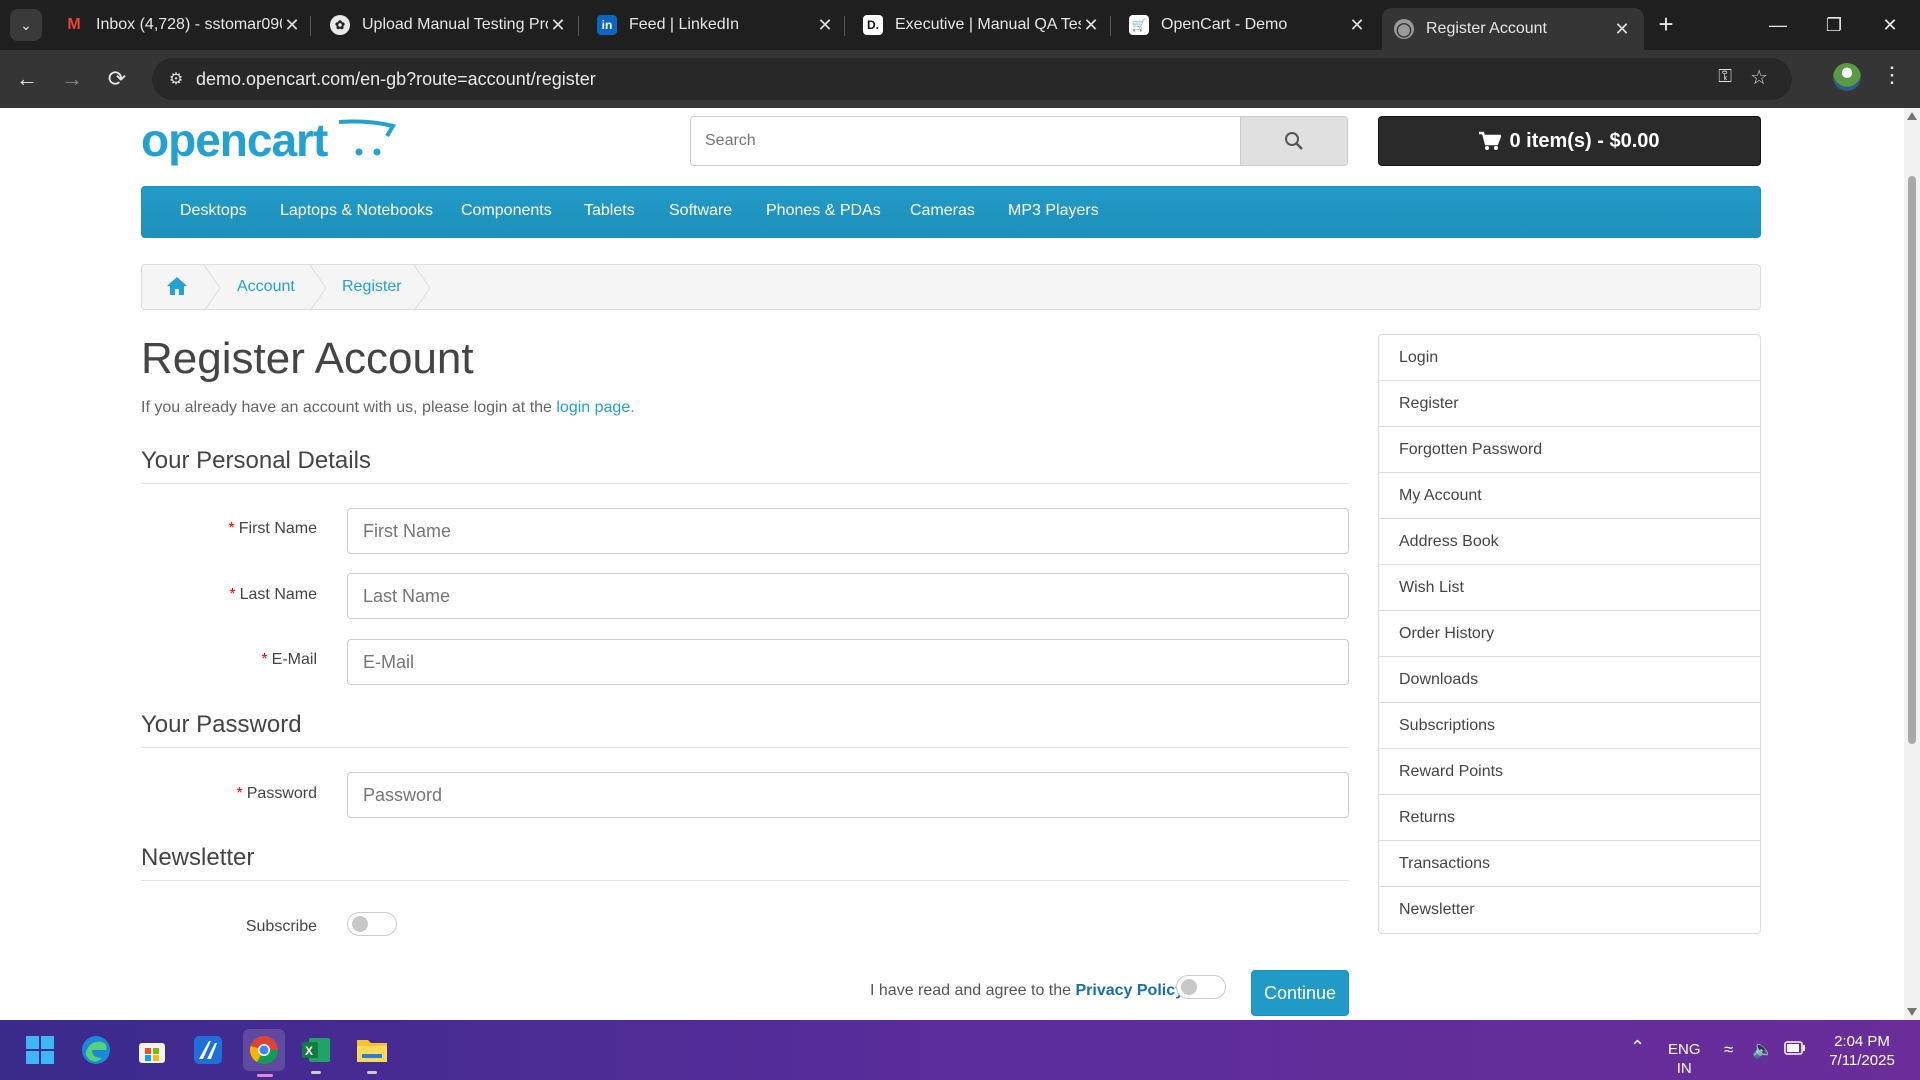 This screenshot has width=1920, height=1080. Describe the element at coordinates (609, 211) in the screenshot. I see `nav-item-tablets: Tablets` at that location.